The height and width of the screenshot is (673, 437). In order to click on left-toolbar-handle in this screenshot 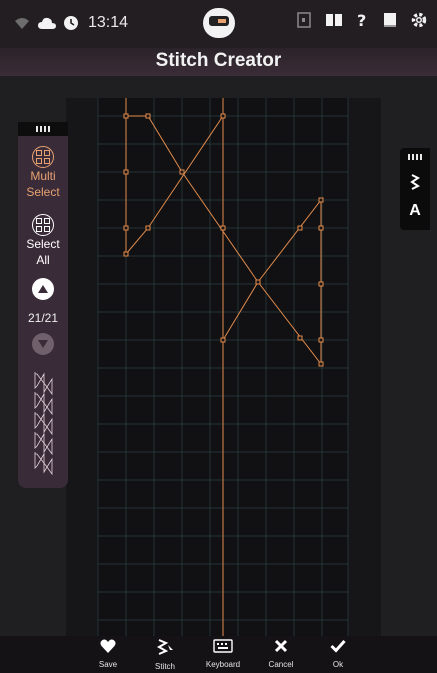, I will do `click(43, 129)`.